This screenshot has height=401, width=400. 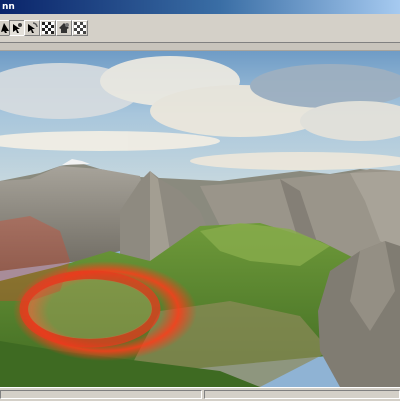 I want to click on status-bar, so click(x=200, y=394).